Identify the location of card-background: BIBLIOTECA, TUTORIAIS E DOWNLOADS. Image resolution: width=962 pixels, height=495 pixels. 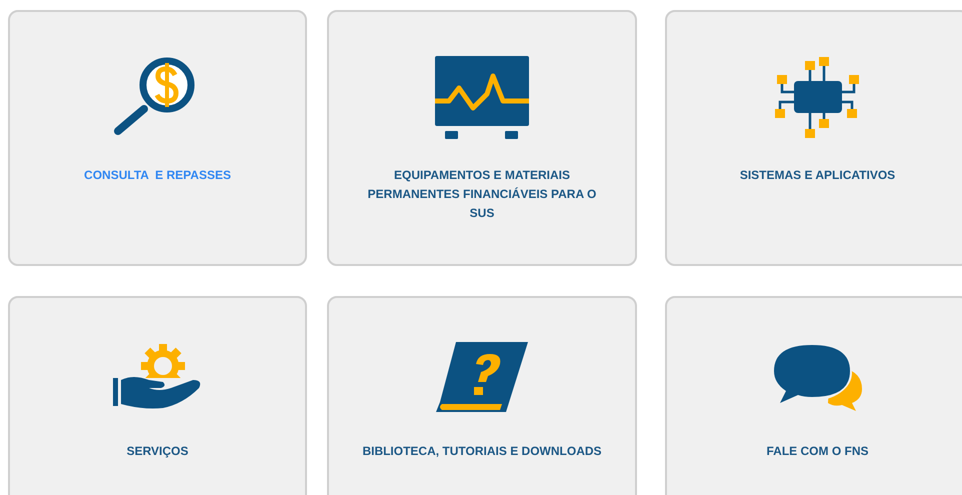
(482, 395).